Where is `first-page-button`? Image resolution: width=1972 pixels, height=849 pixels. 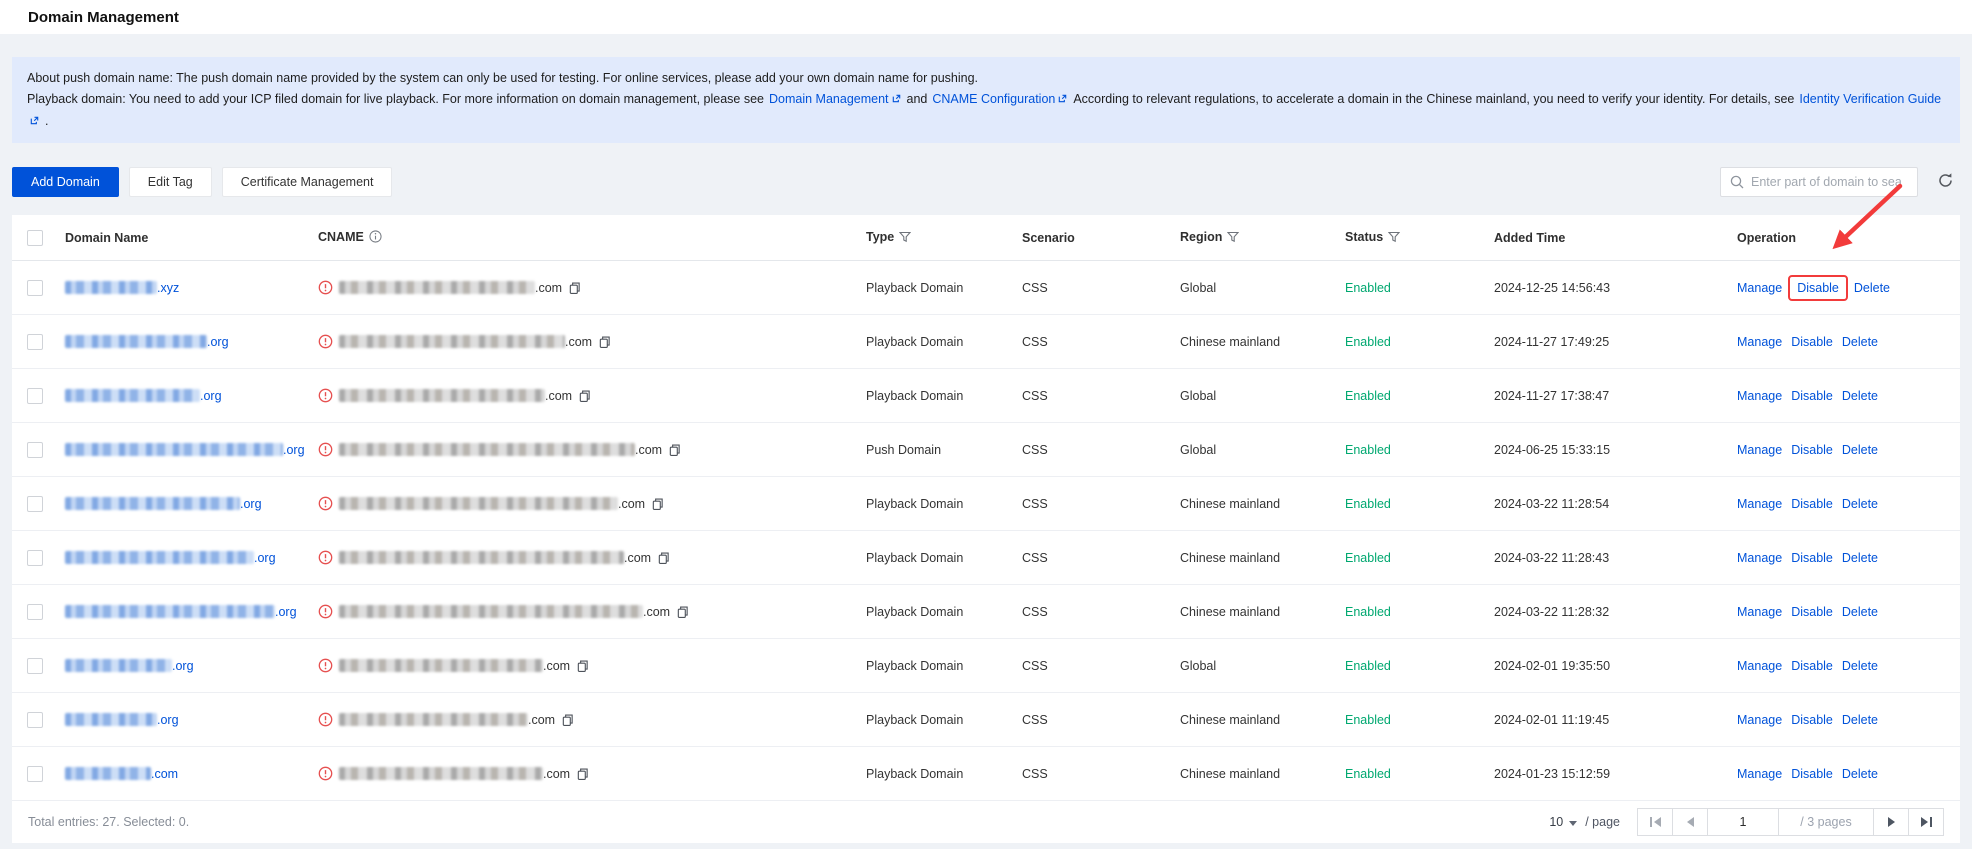
first-page-button is located at coordinates (1655, 822).